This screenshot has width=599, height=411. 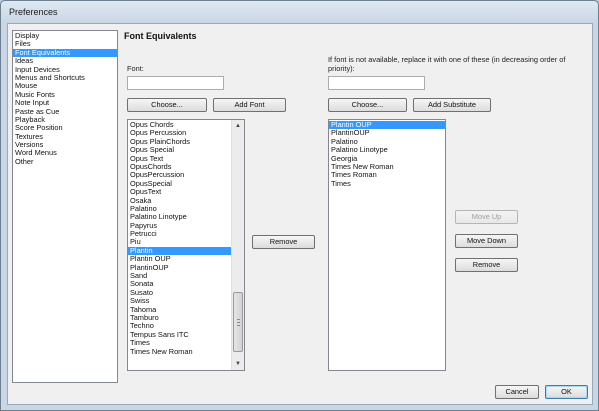 I want to click on chevron-up-icon: ▲, so click(x=238, y=126).